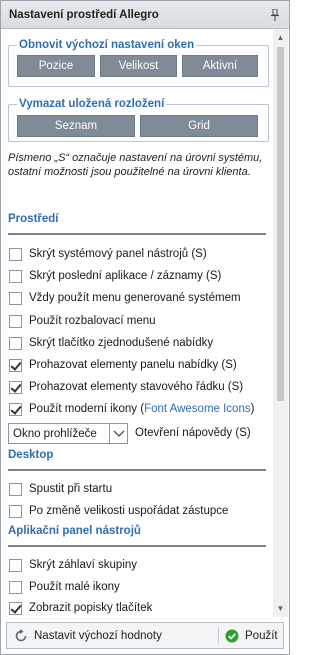 Image resolution: width=320 pixels, height=655 pixels. What do you see at coordinates (138, 119) in the screenshot?
I see `layout-delete-group: Vymazat uložená rozložení Seznam Grid` at bounding box center [138, 119].